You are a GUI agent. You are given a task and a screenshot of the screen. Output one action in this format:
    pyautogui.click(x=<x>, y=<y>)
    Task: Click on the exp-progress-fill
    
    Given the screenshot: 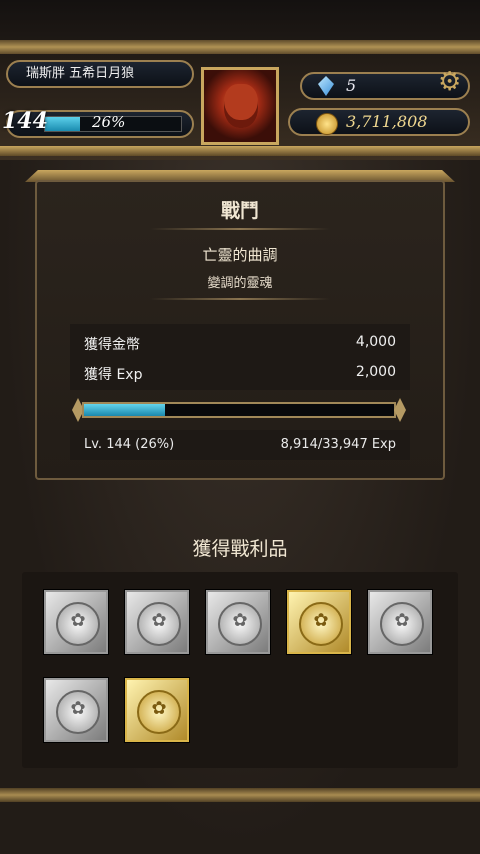 What is the action you would take?
    pyautogui.click(x=124, y=410)
    